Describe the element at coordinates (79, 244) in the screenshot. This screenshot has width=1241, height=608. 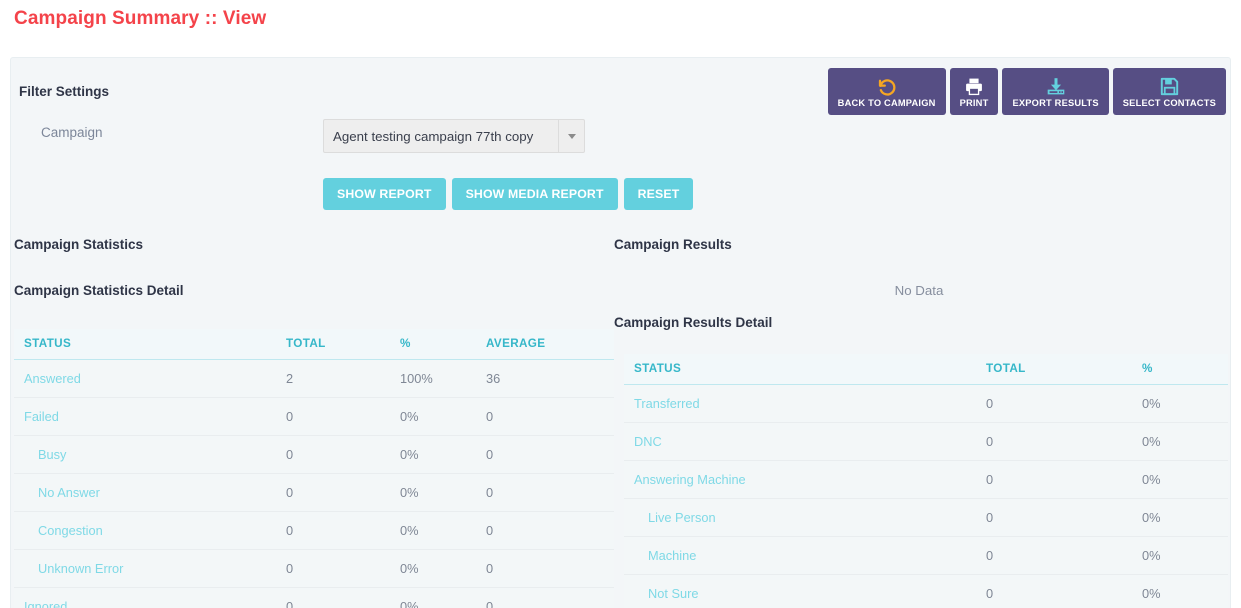
I see `campaign-statistics-title: Campaign Statistics` at that location.